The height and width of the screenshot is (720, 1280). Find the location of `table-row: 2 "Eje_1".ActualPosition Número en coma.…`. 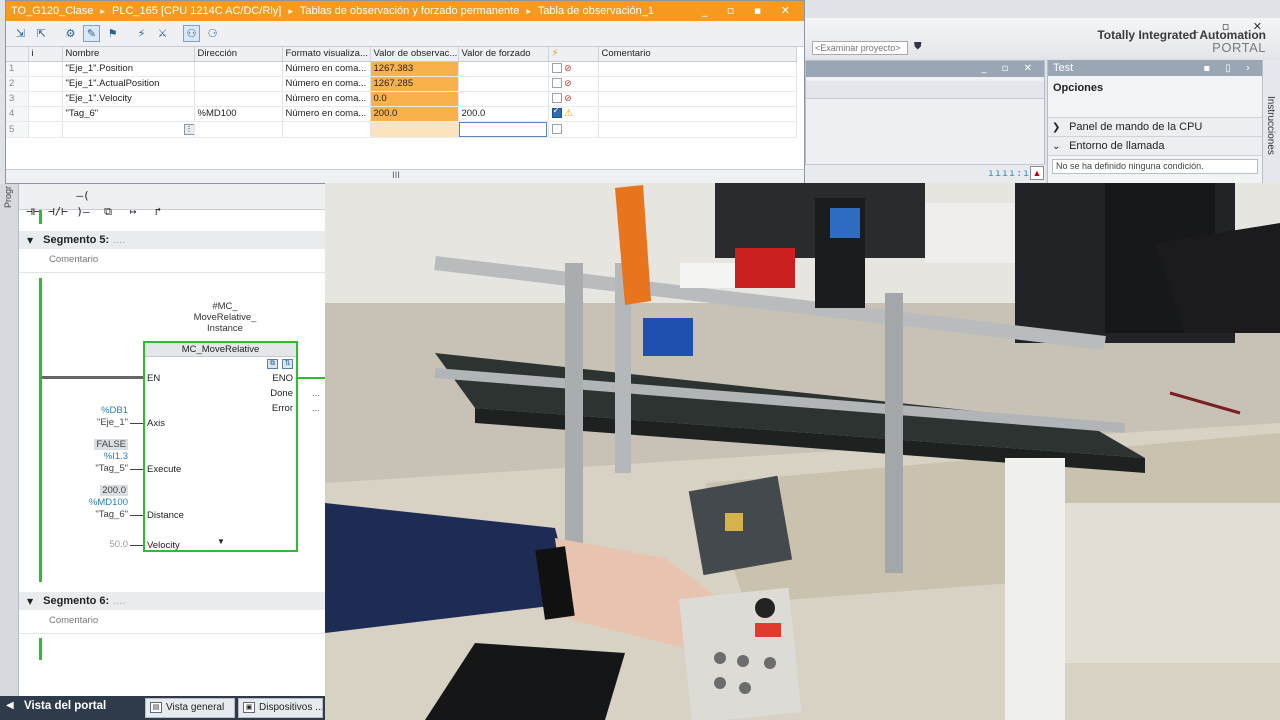

table-row: 2 "Eje_1".ActualPosition Número en coma.… is located at coordinates (401, 84).